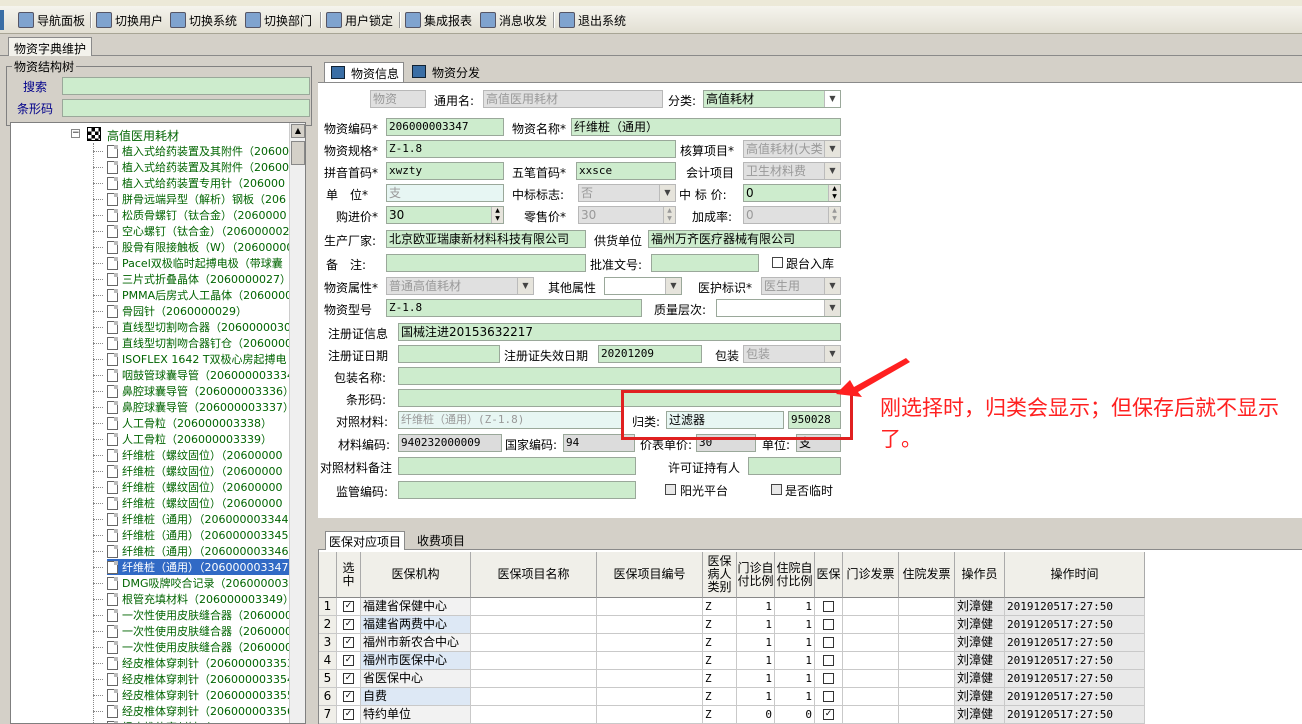  Describe the element at coordinates (792, 354) in the screenshot. I see `package-select: 包装 ▼` at that location.